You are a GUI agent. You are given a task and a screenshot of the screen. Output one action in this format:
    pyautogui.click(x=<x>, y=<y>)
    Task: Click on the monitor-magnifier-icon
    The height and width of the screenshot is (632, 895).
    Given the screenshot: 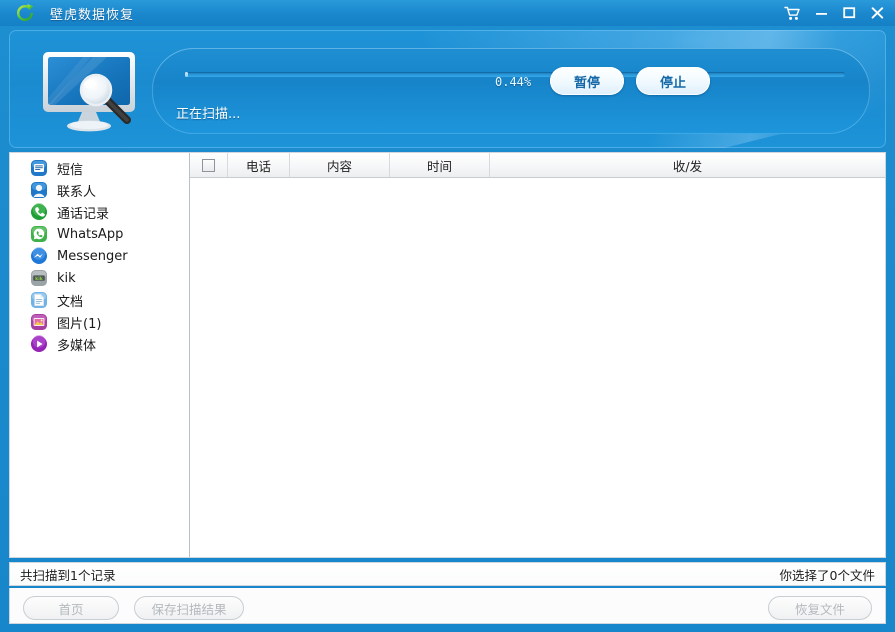 What is the action you would take?
    pyautogui.click(x=91, y=91)
    